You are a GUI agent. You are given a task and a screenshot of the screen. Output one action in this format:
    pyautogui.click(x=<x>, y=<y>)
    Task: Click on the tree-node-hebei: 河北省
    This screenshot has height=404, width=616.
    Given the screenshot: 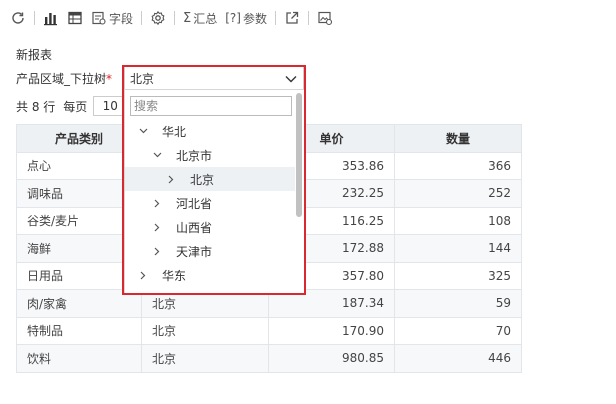 What is the action you would take?
    pyautogui.click(x=210, y=203)
    